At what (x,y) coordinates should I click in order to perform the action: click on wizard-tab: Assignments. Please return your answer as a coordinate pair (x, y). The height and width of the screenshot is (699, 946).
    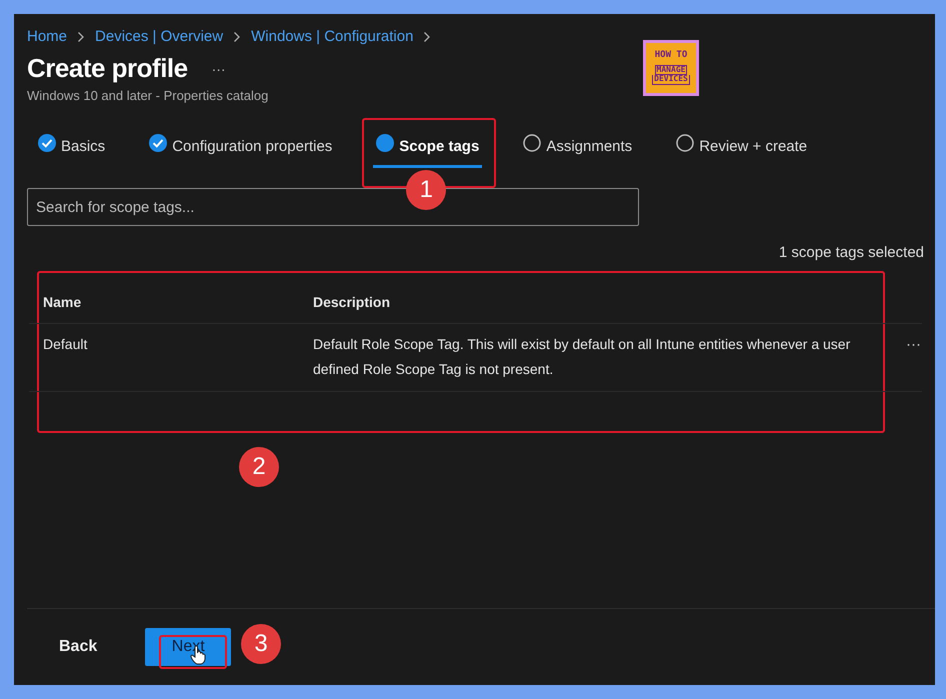
    Looking at the image, I should click on (578, 149).